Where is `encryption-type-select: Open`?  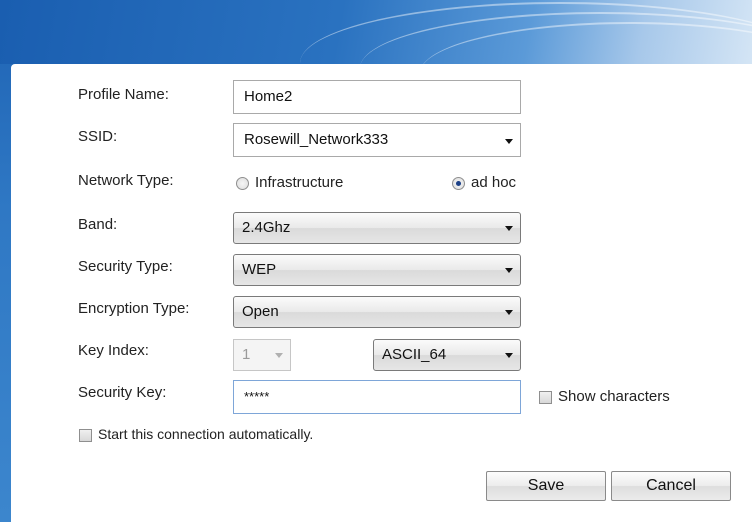 encryption-type-select: Open is located at coordinates (377, 312).